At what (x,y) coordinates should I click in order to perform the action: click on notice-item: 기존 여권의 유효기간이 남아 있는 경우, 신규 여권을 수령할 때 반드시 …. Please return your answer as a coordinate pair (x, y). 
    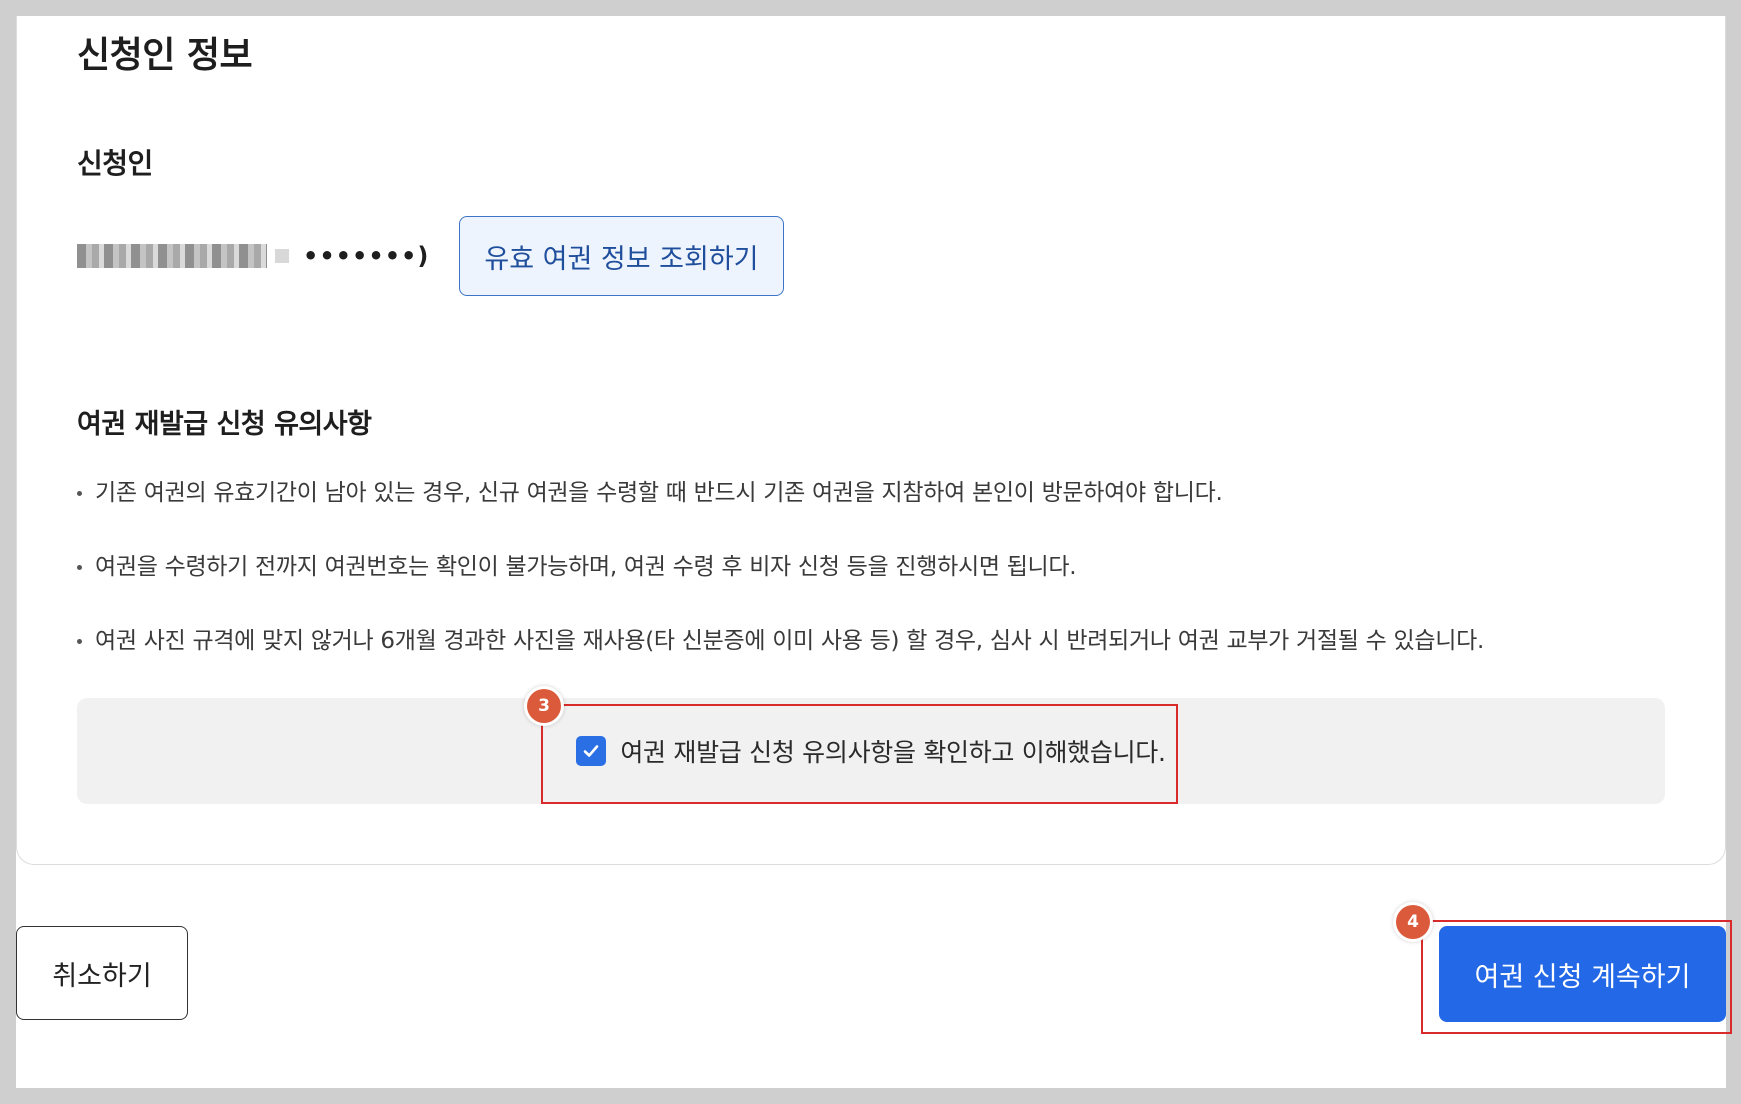
    Looking at the image, I should click on (780, 515).